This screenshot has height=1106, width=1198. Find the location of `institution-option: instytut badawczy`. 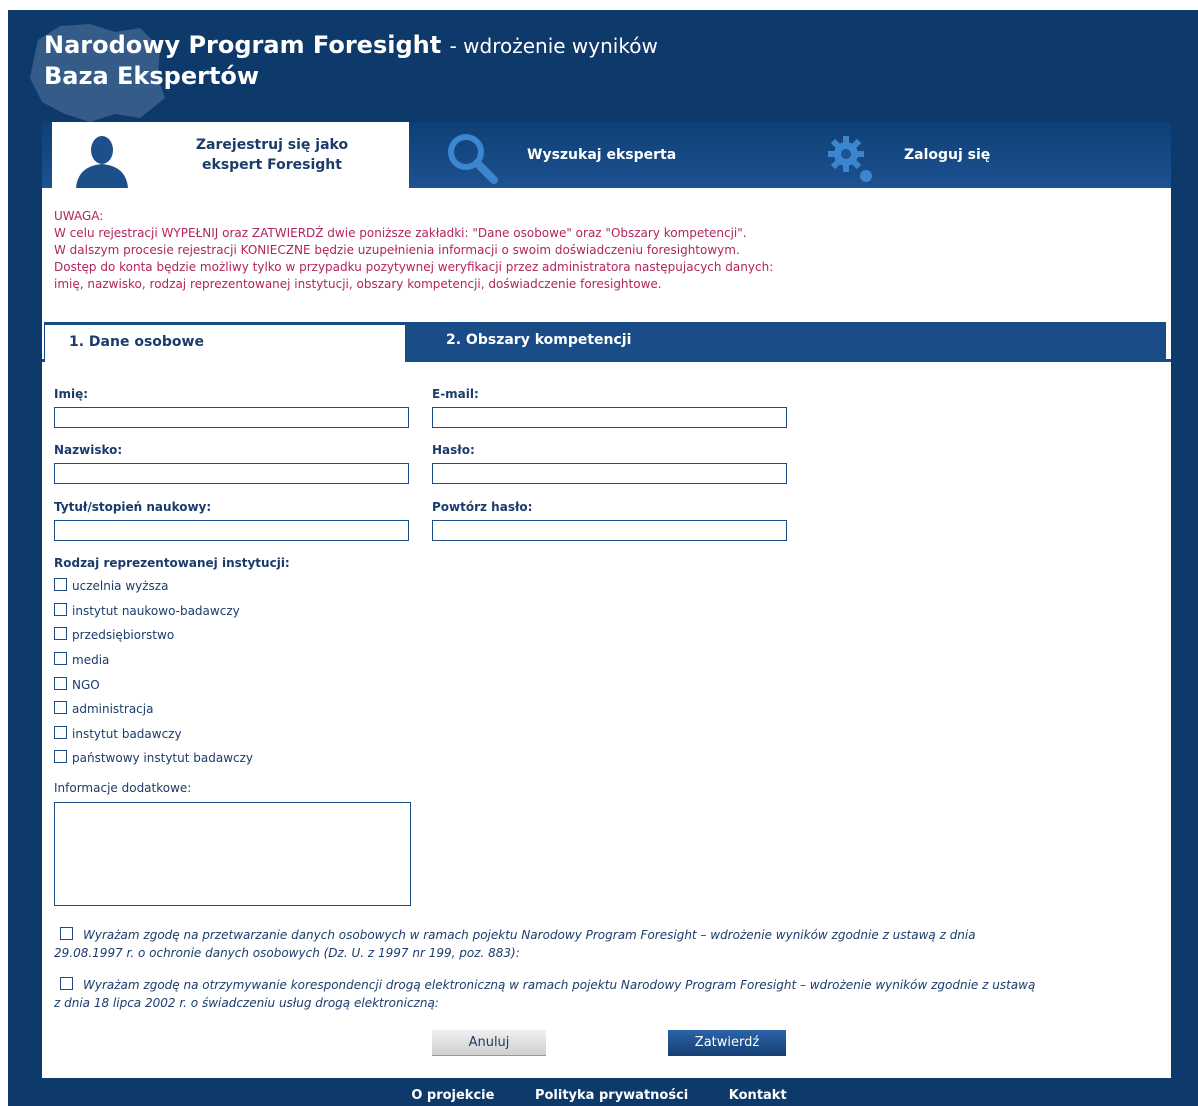

institution-option: instytut badawczy is located at coordinates (118, 734).